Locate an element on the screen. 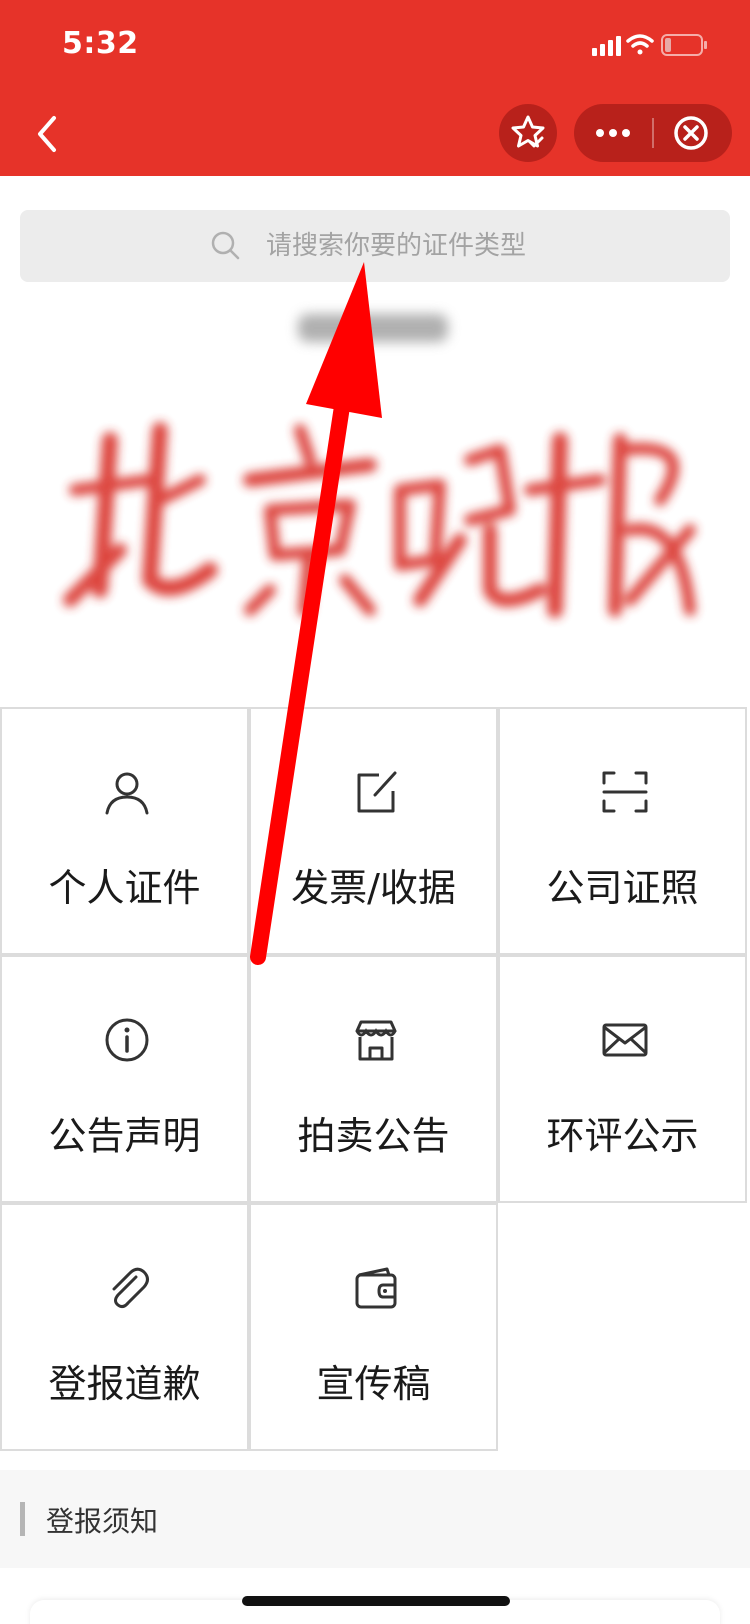 This screenshot has height=1624, width=750. grid-item-label: 环评公示 is located at coordinates (622, 1136).